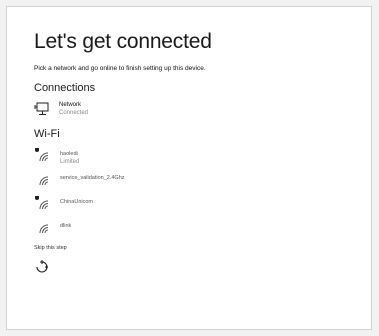 Image resolution: width=379 pixels, height=336 pixels. Describe the element at coordinates (66, 226) in the screenshot. I see `wifi-name: dlink` at that location.